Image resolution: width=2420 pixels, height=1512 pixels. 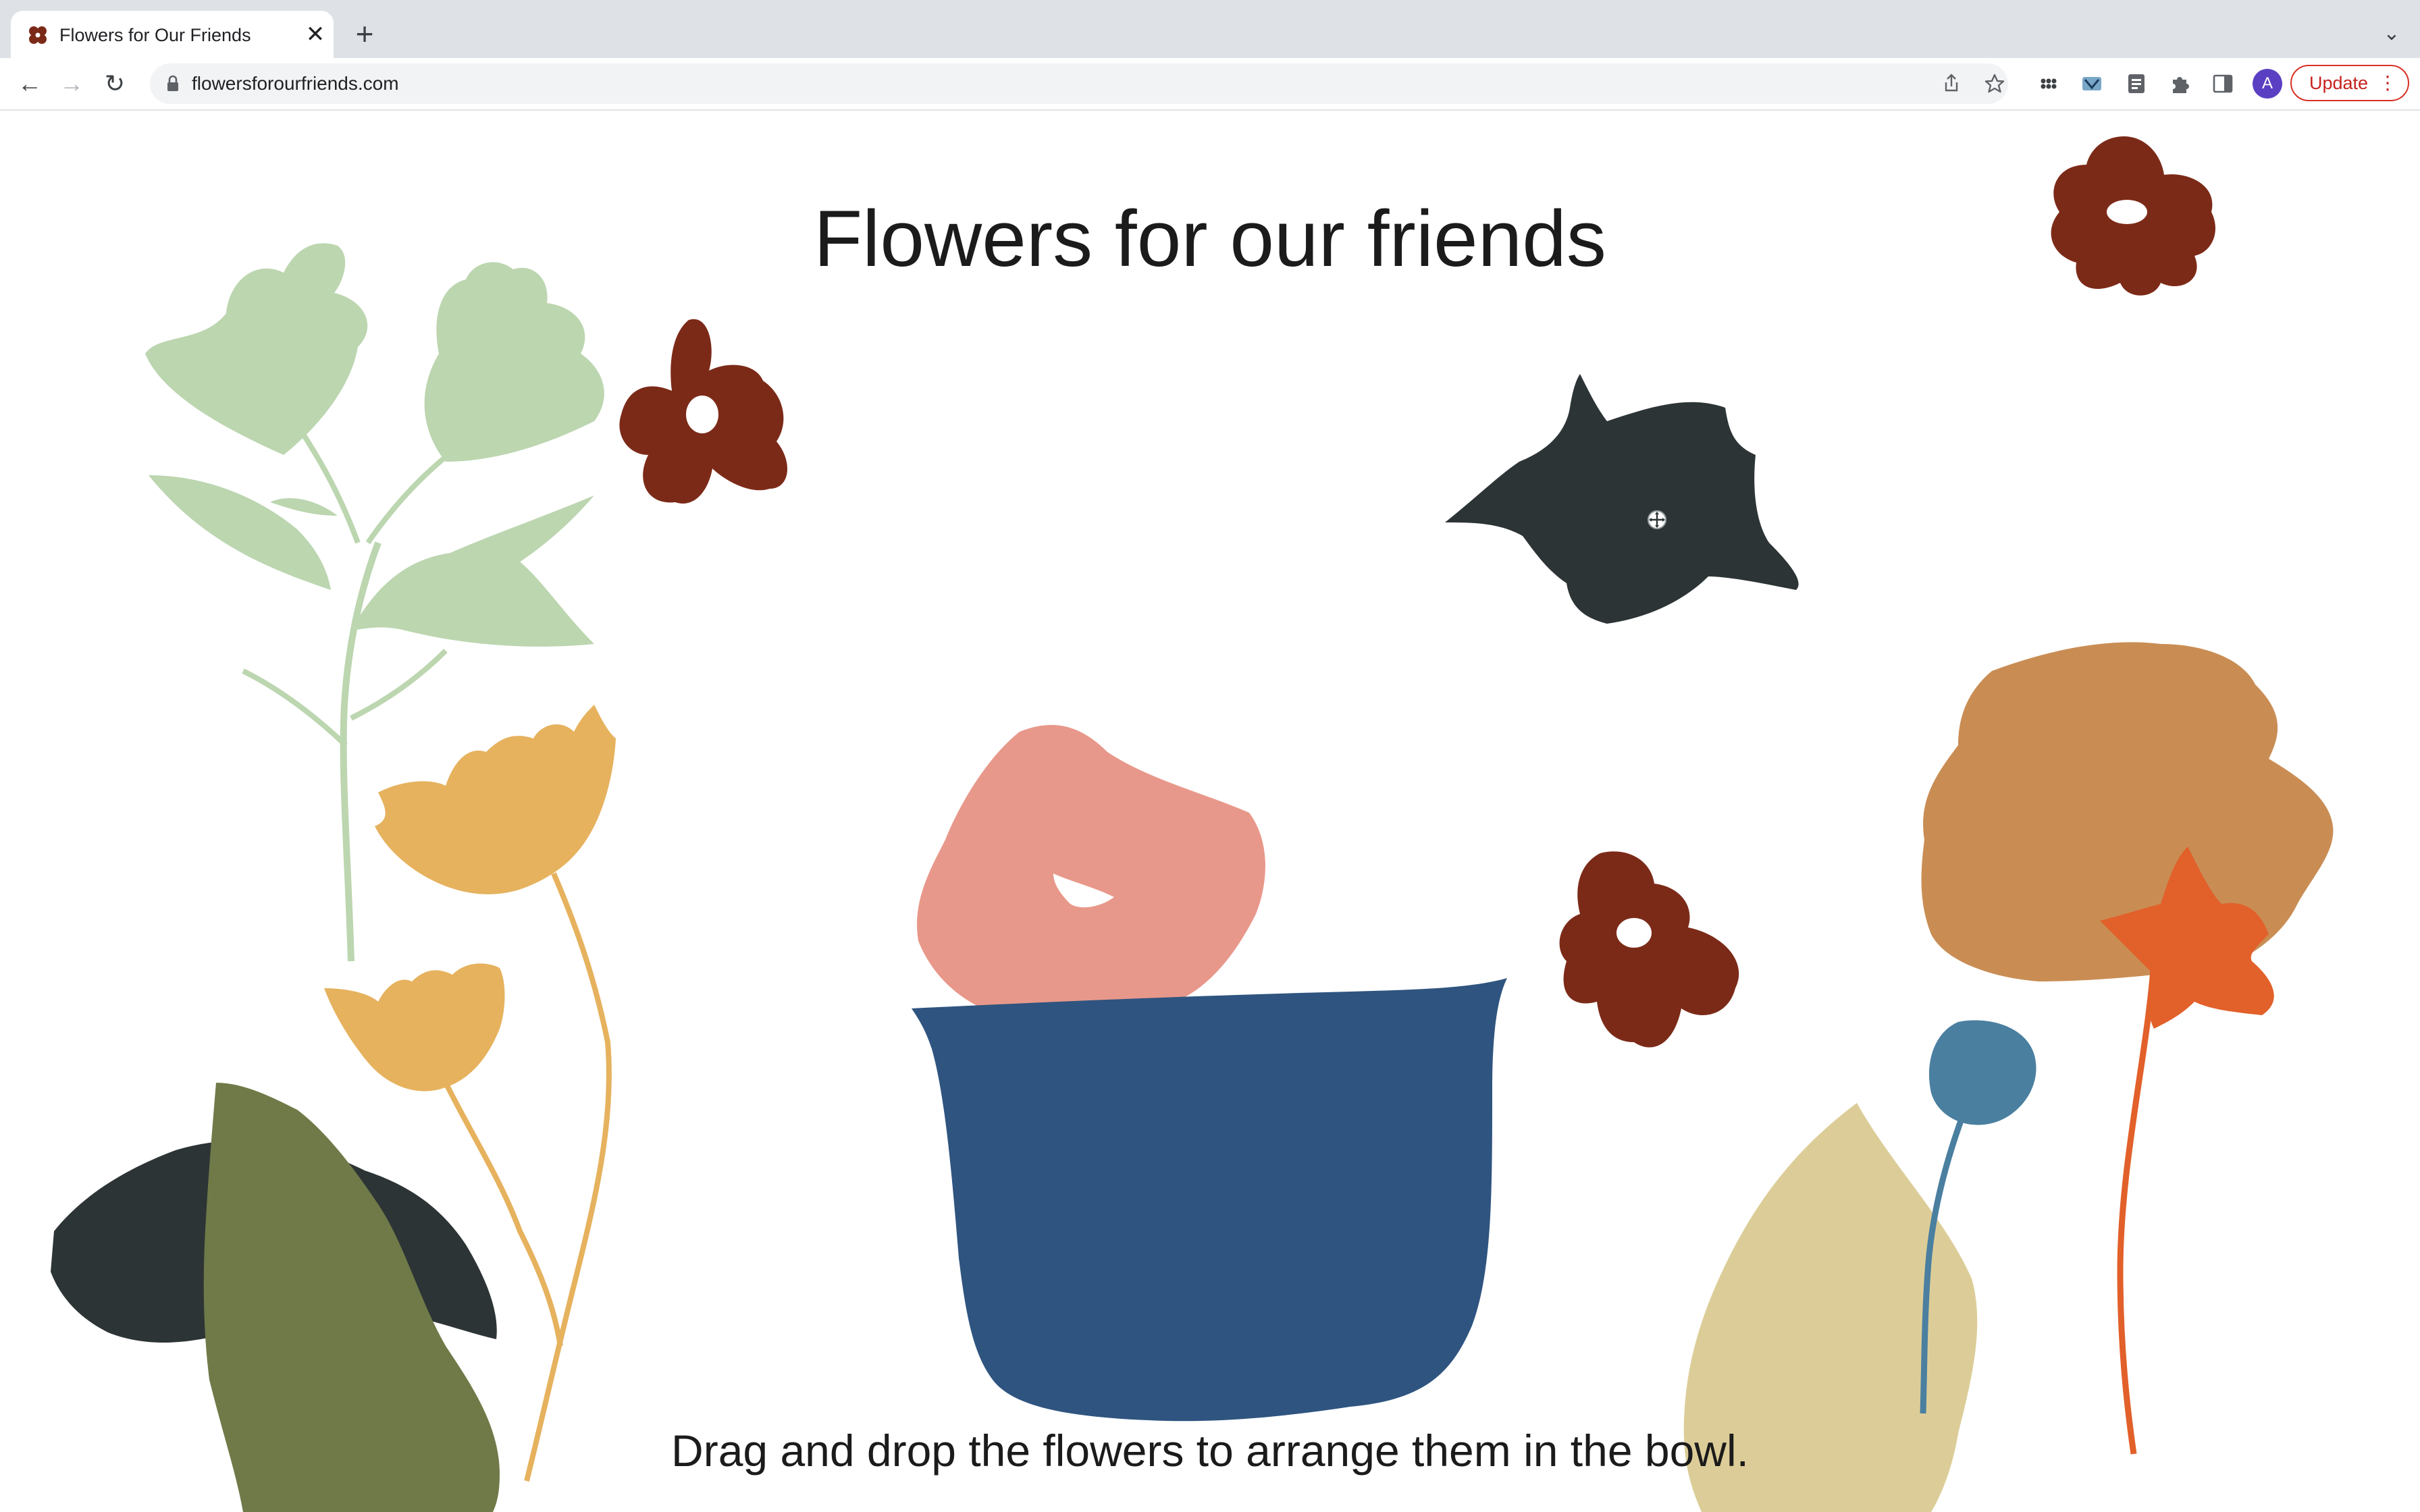 I want to click on extension-flag-icon, so click(x=2092, y=84).